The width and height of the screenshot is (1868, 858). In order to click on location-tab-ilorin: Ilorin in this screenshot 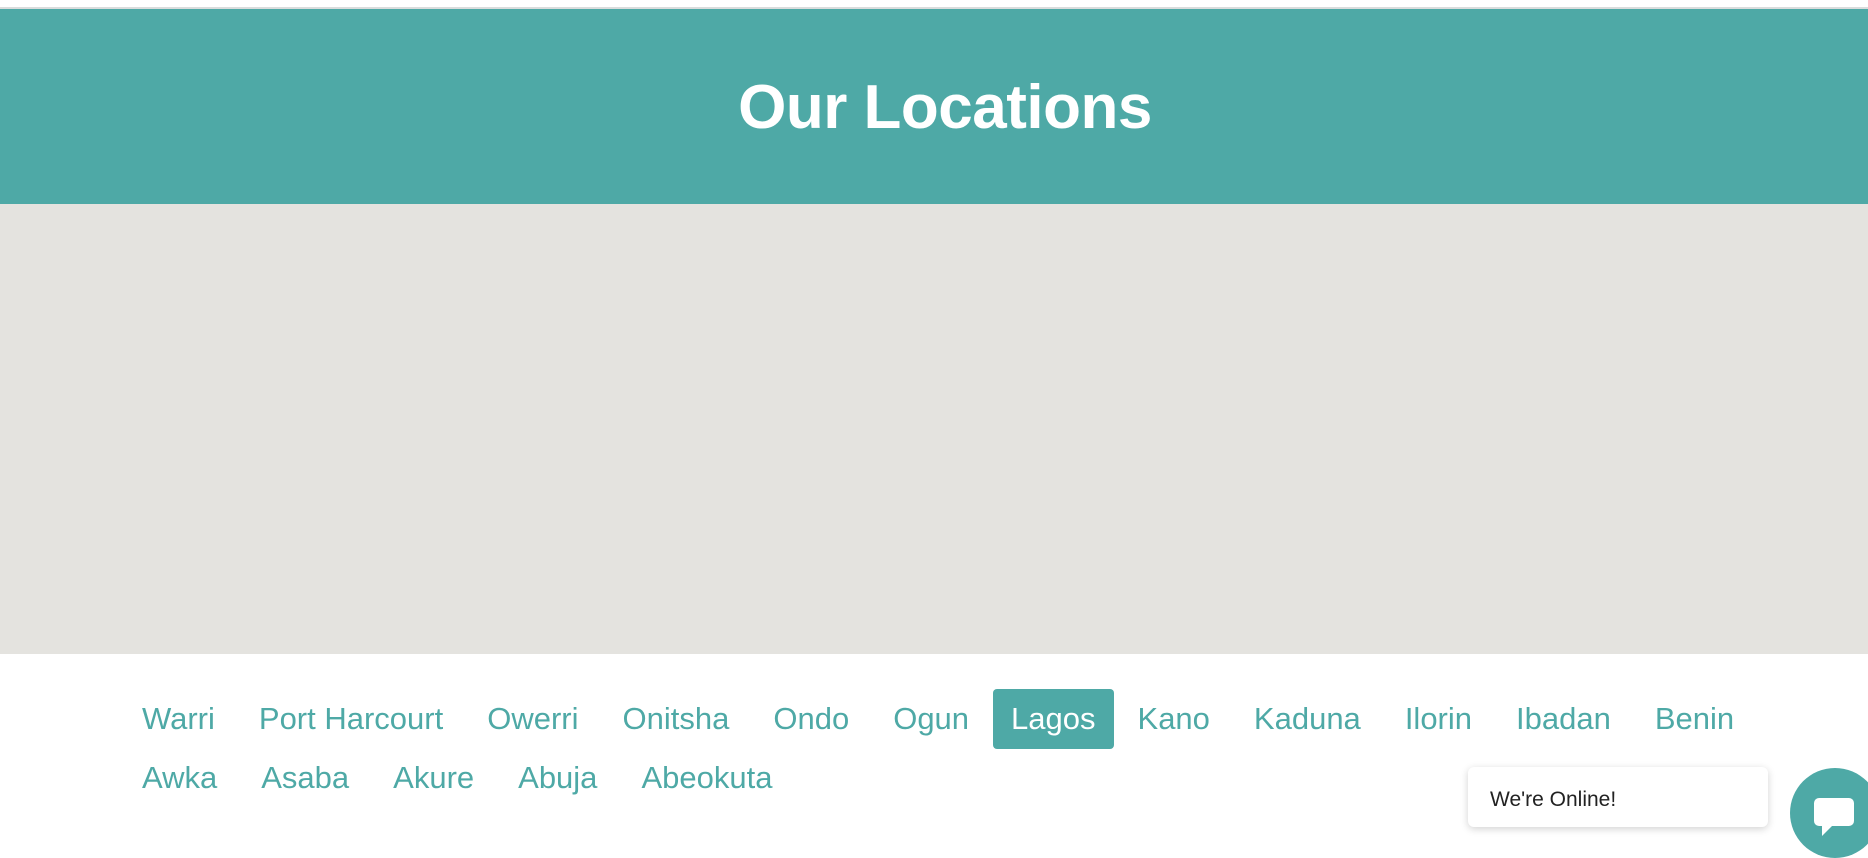, I will do `click(1438, 719)`.